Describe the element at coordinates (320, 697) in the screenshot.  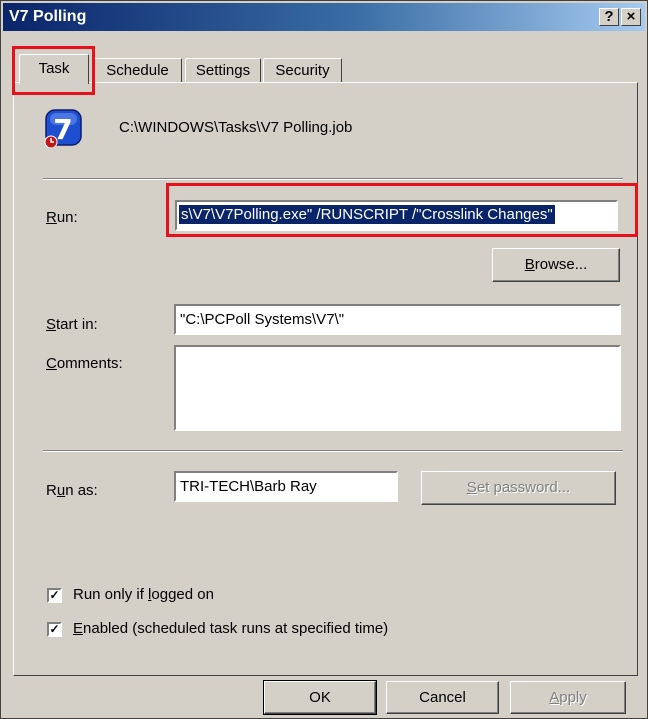
I see `ok-button: OK` at that location.